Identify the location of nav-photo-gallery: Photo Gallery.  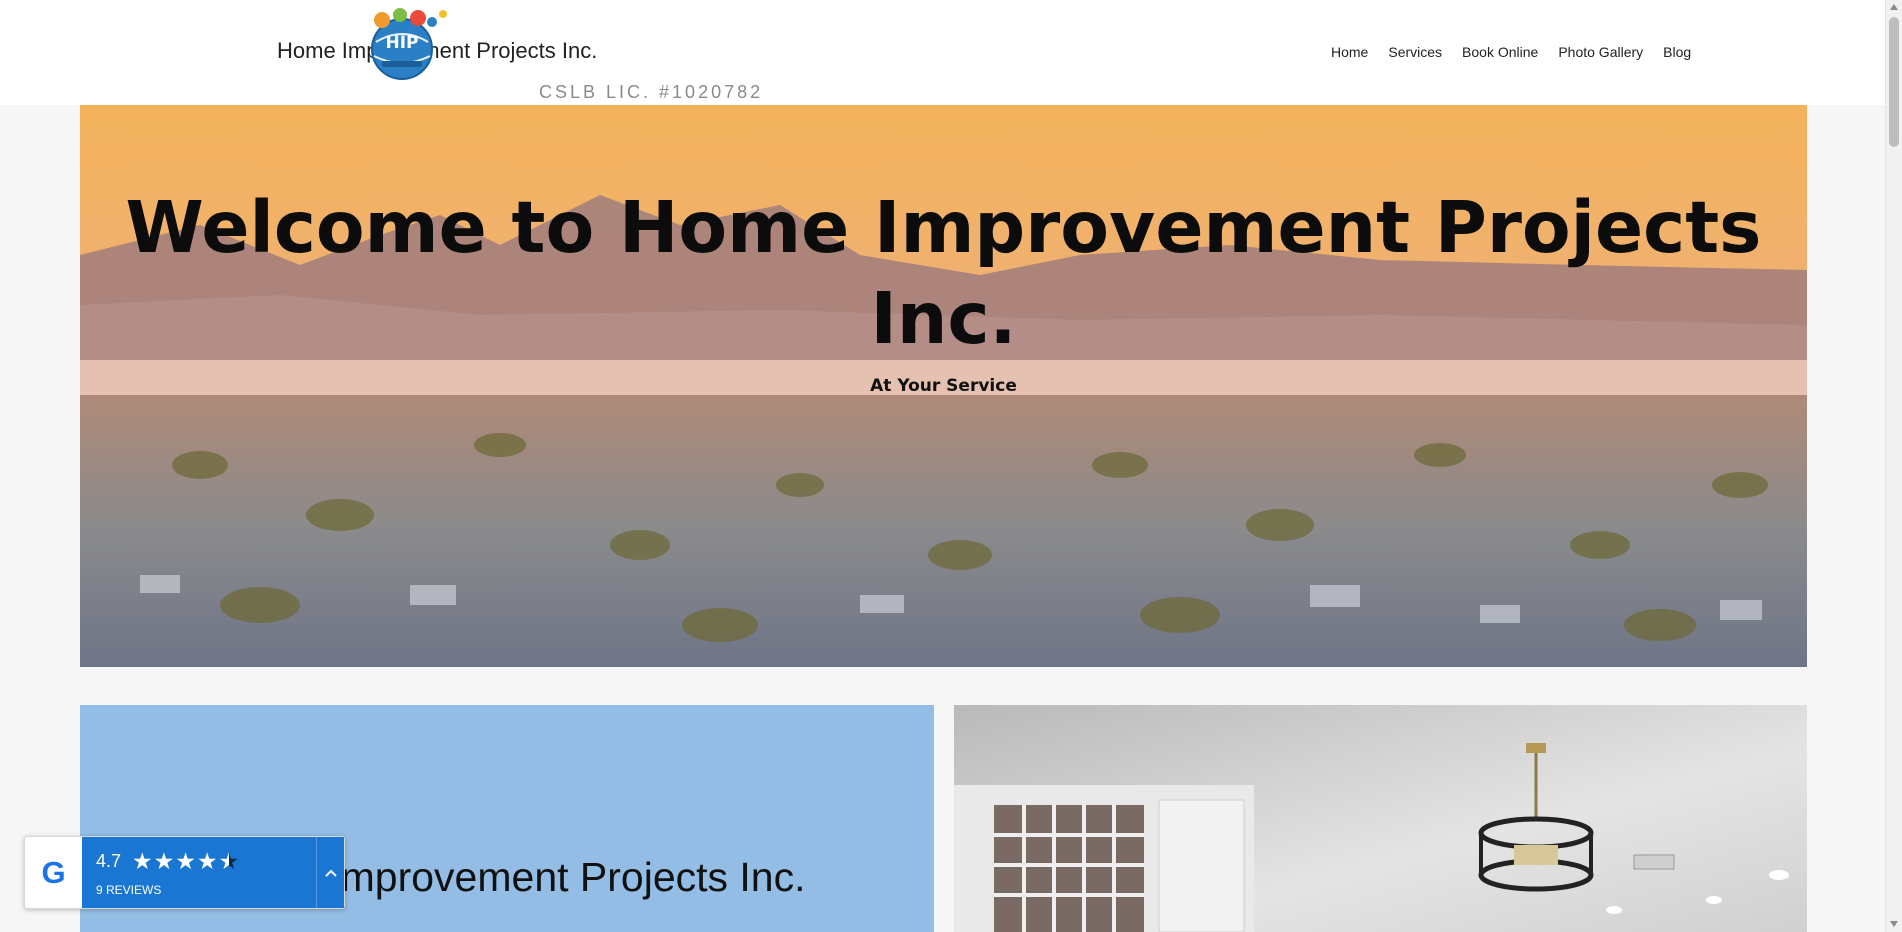
(1600, 52).